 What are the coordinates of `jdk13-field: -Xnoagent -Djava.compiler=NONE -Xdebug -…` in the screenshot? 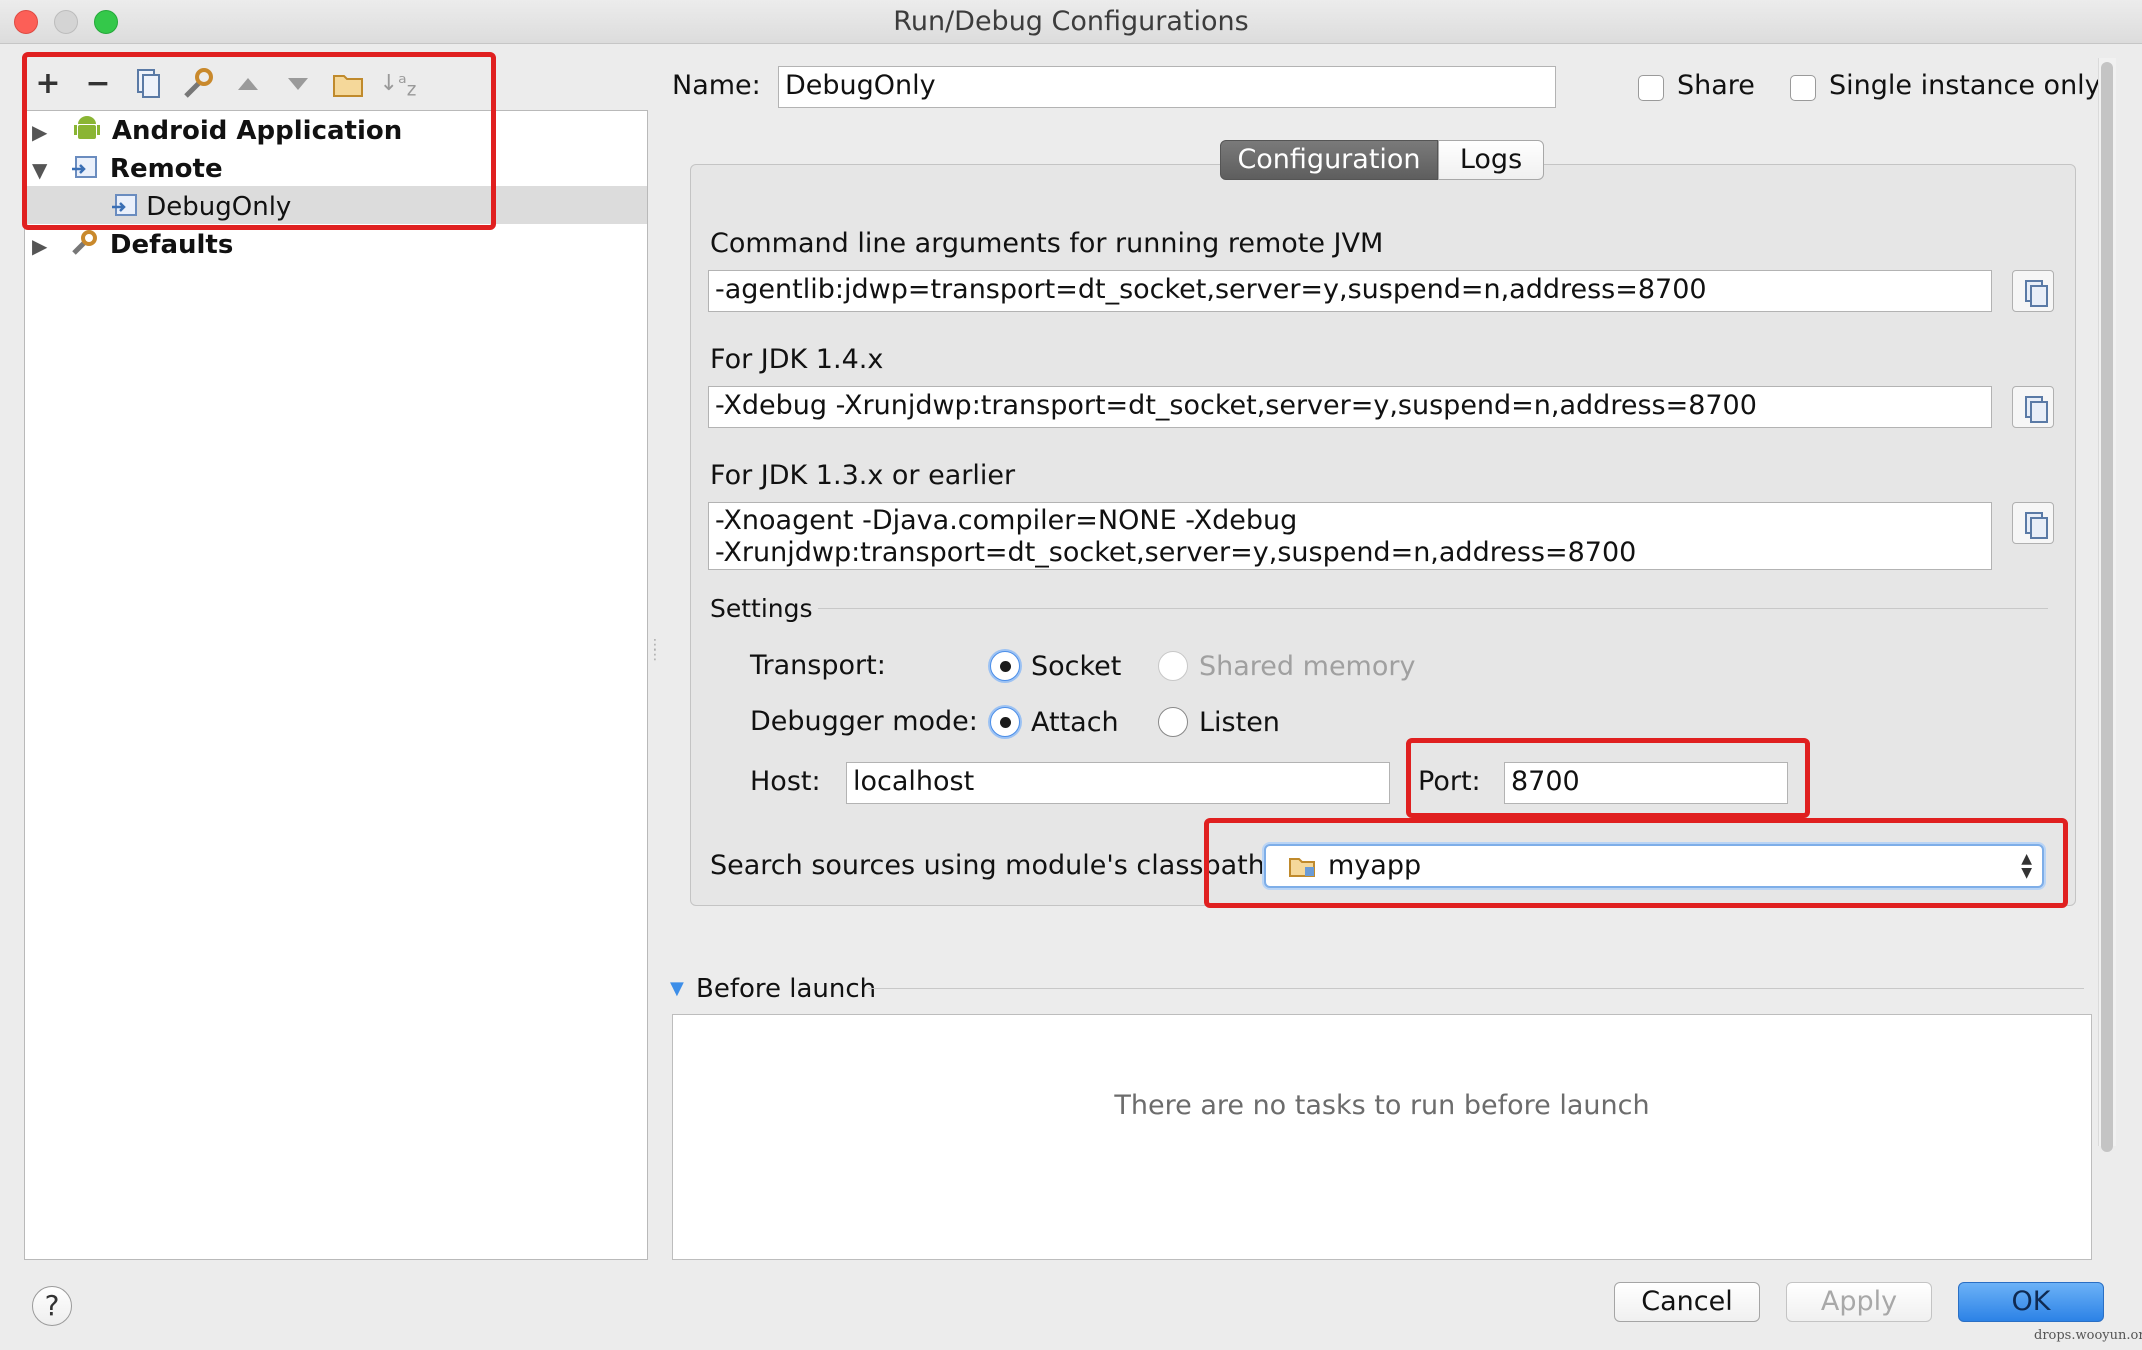 It's located at (1350, 536).